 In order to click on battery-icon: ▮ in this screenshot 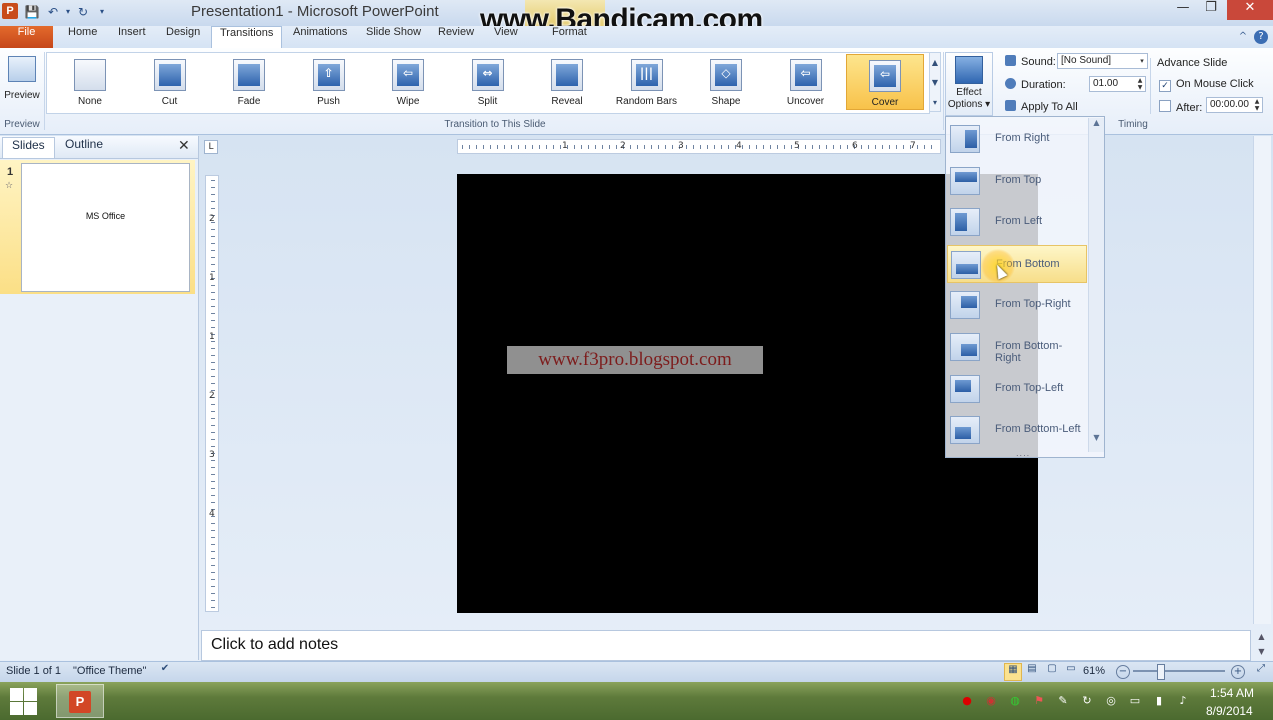, I will do `click(1159, 702)`.